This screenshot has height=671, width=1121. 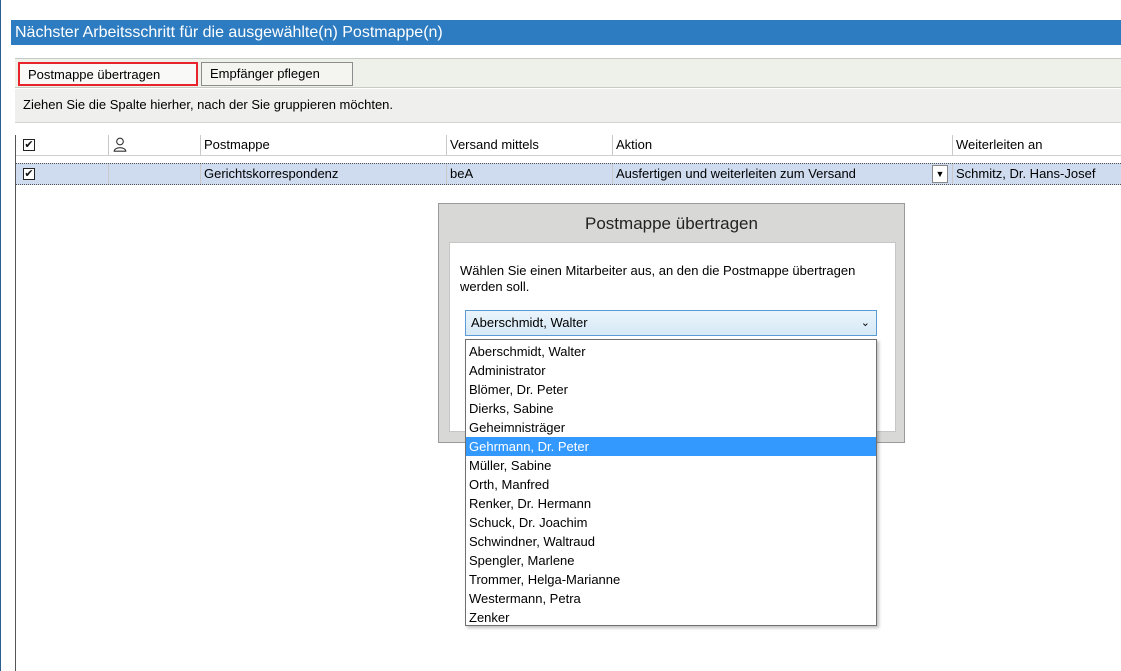 What do you see at coordinates (108, 74) in the screenshot?
I see `tab-postmappe-uebertragen: Postmappe übertragen` at bounding box center [108, 74].